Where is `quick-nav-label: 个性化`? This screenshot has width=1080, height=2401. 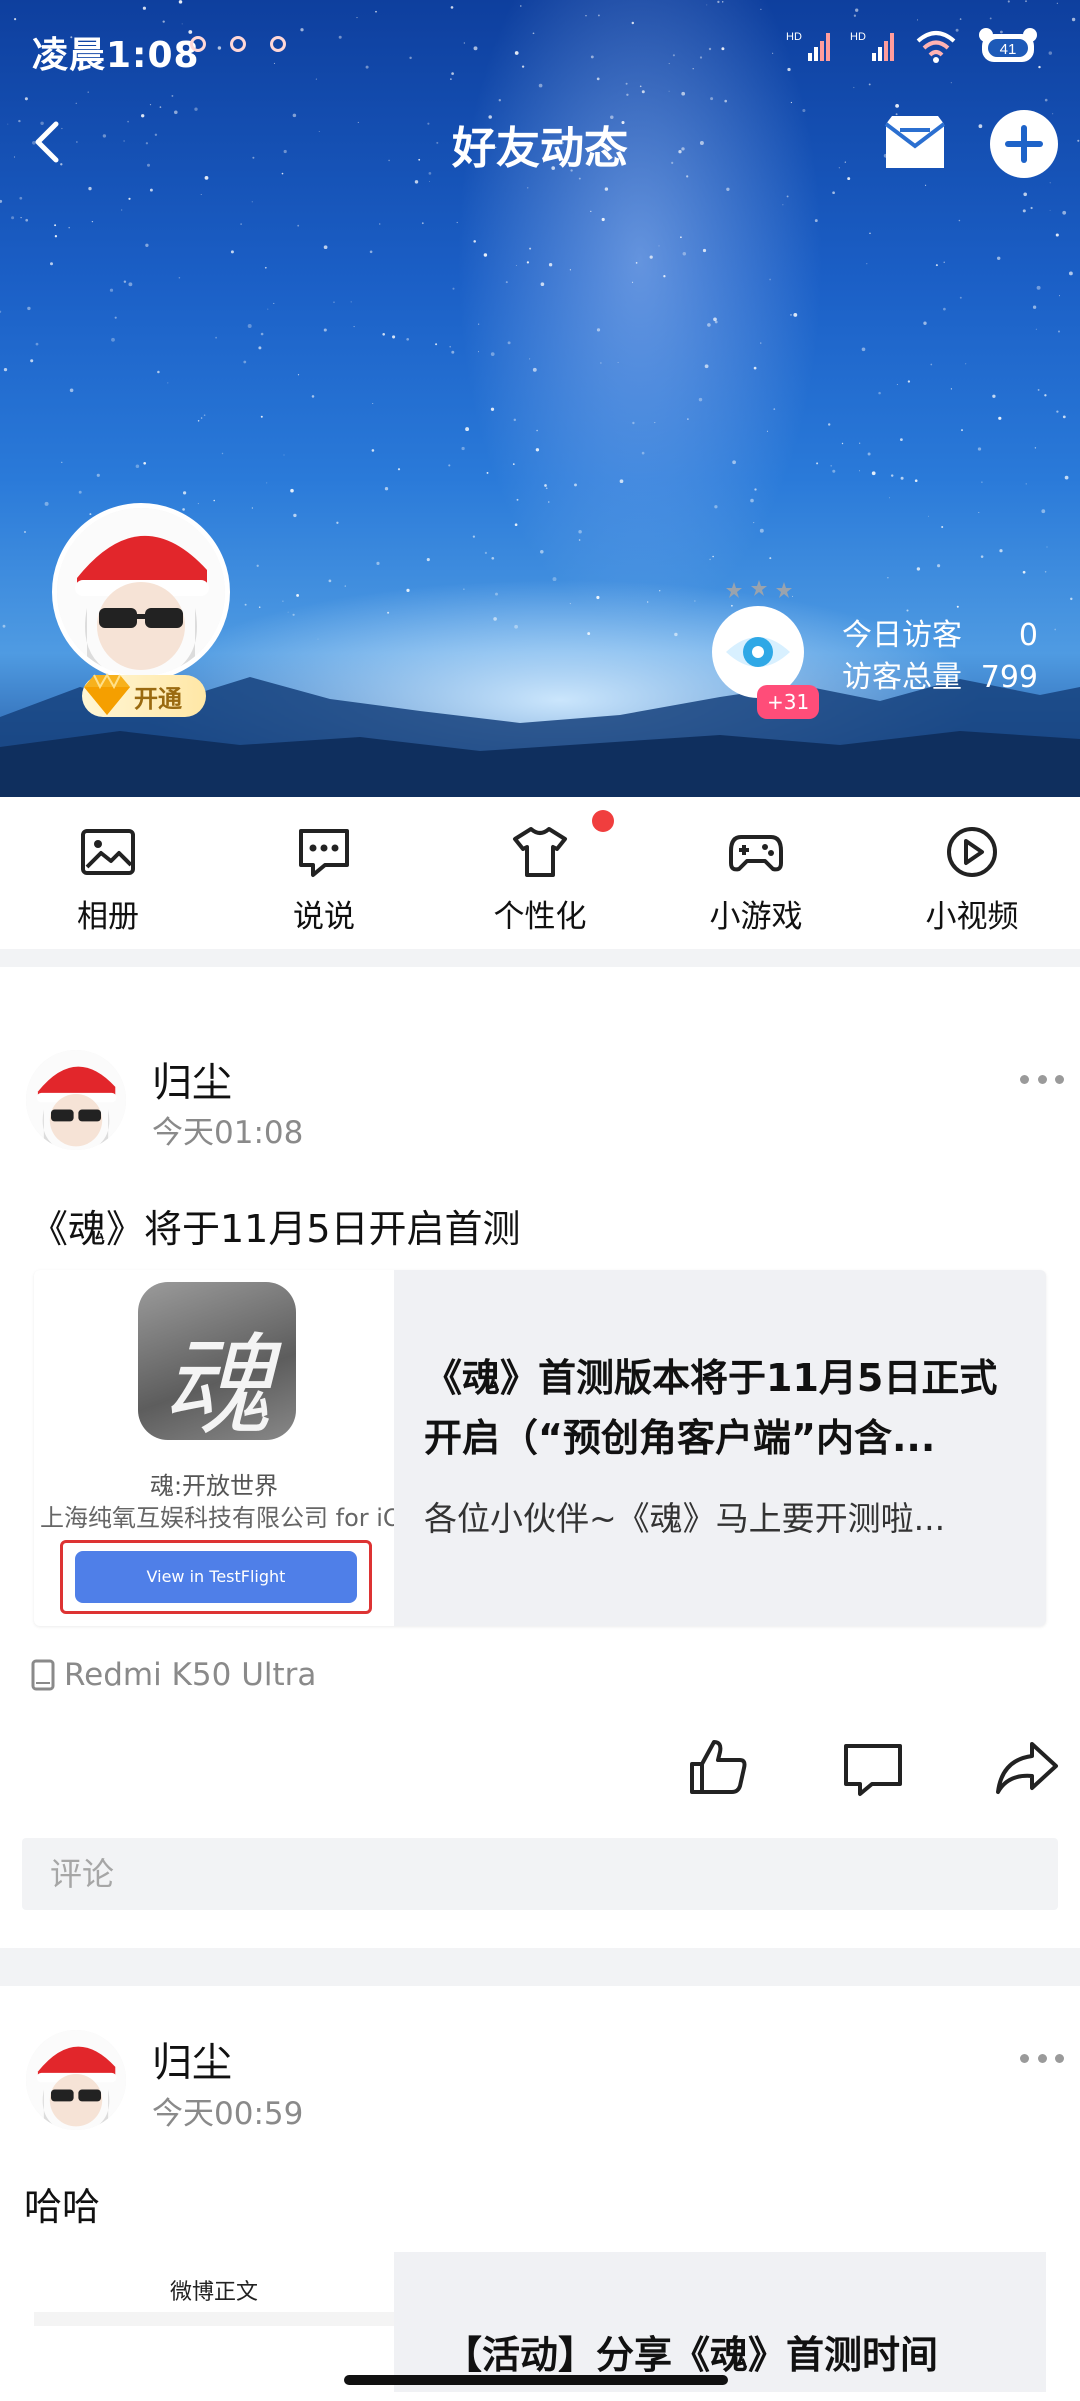
quick-nav-label: 个性化 is located at coordinates (540, 917).